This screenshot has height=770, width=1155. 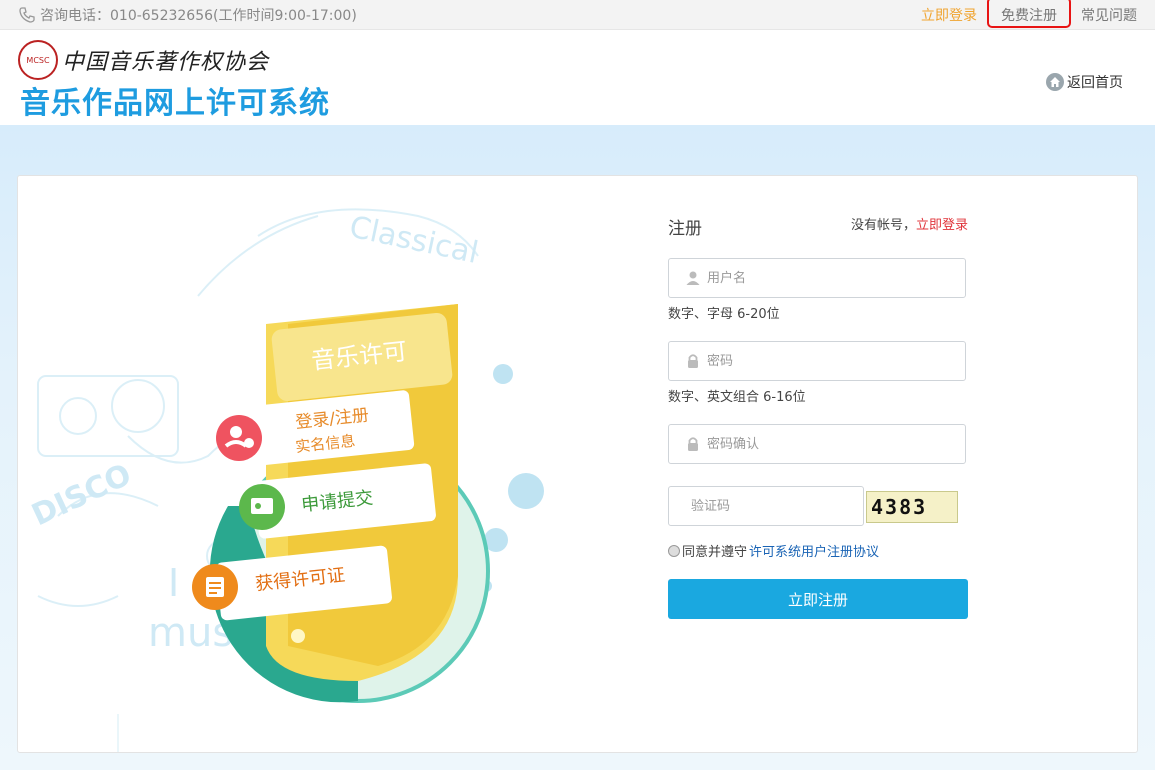 I want to click on mcsc-seal-icon: MCSC, so click(x=38, y=60).